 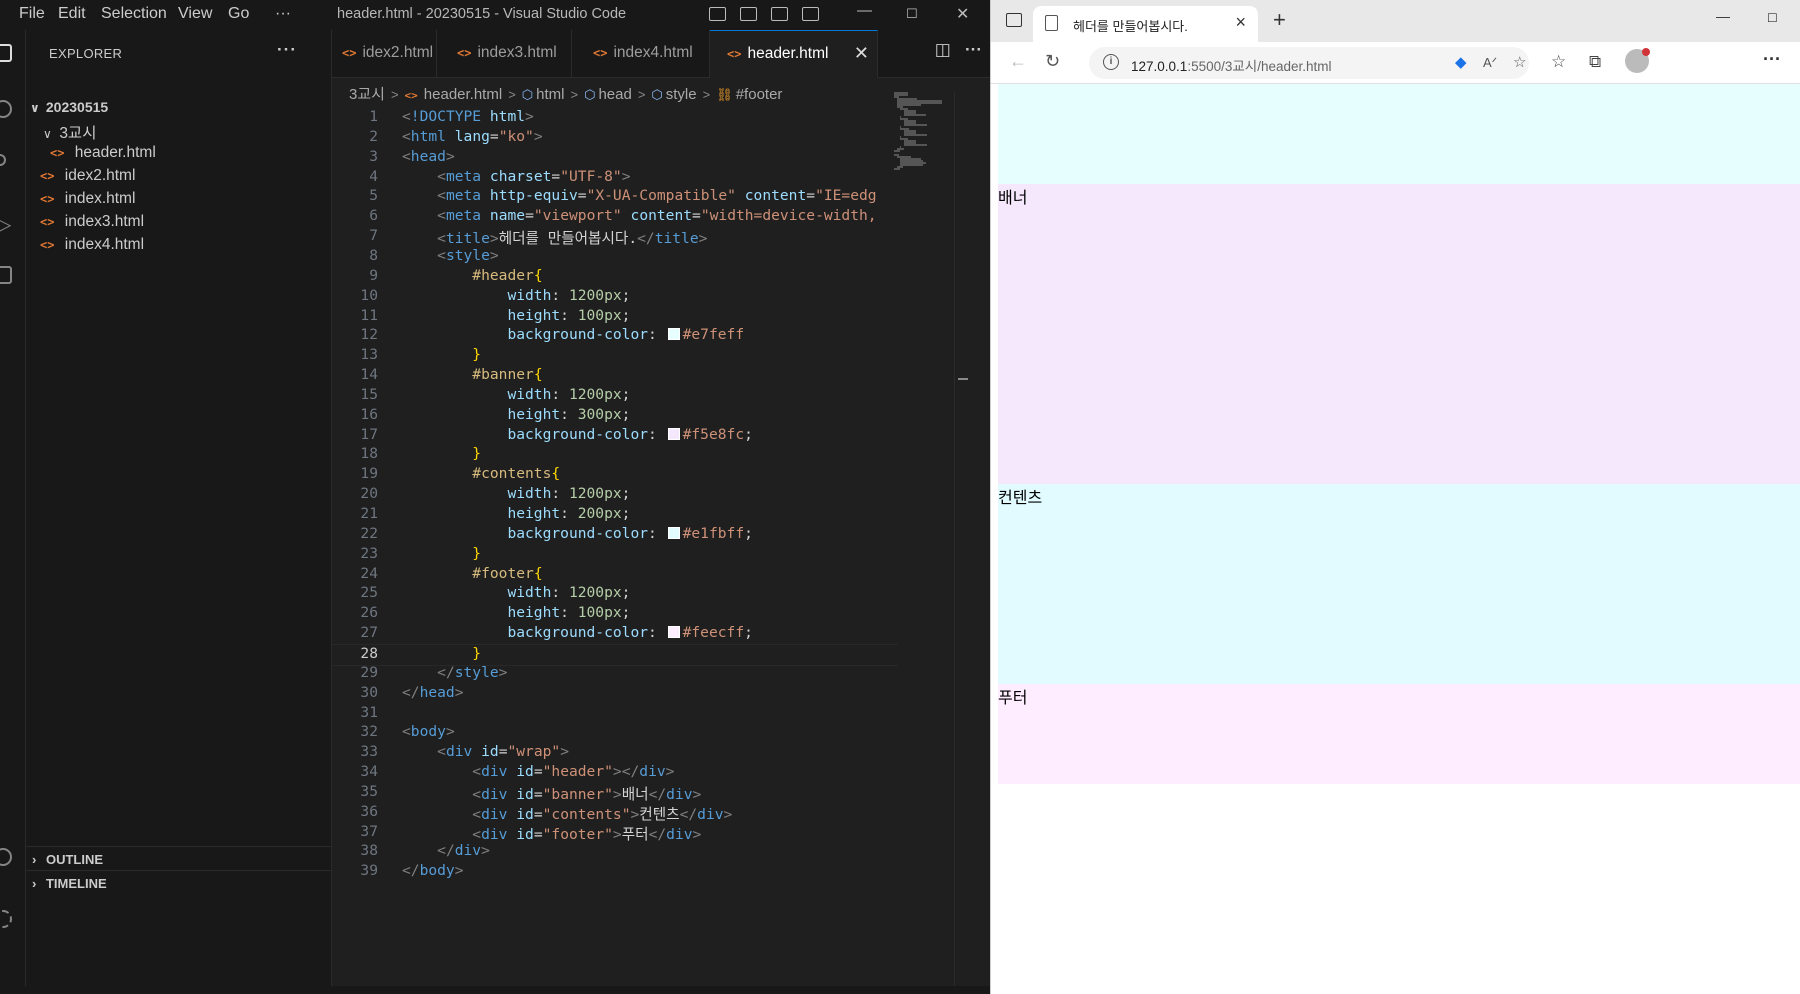 I want to click on code-line: 28 }, so click(x=615, y=654).